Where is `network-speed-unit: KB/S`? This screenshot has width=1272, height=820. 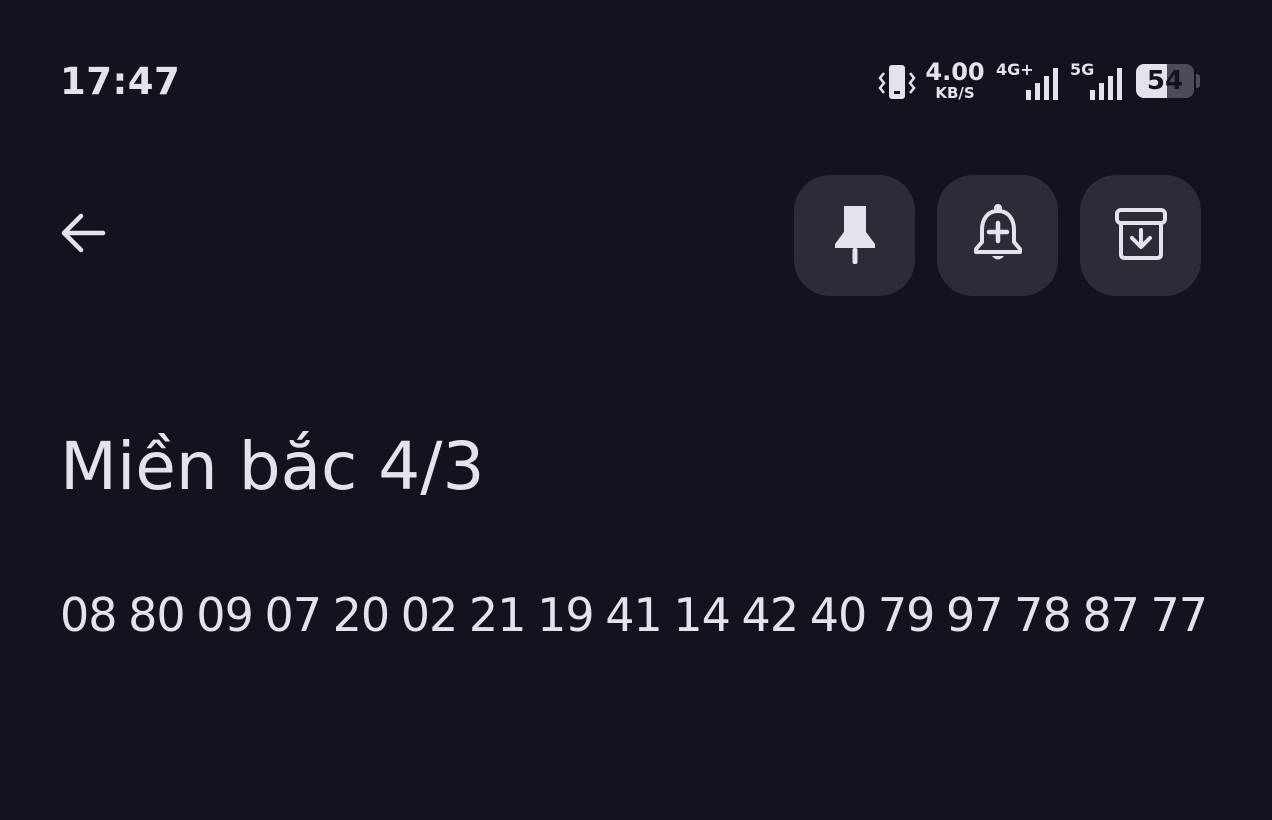 network-speed-unit: KB/S is located at coordinates (955, 93).